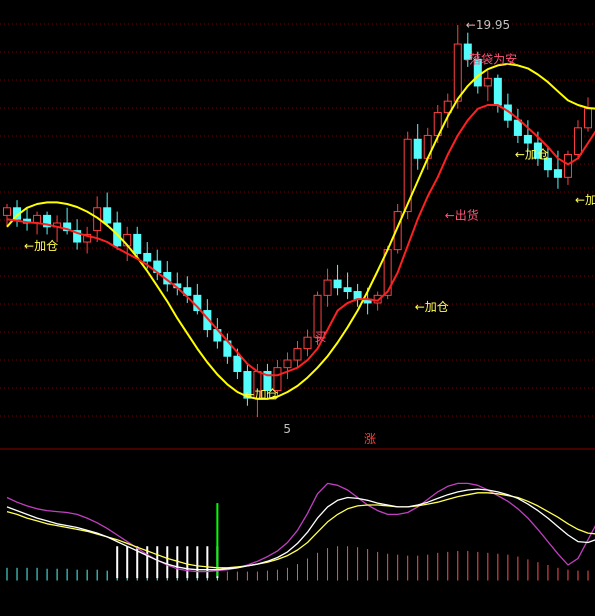 This screenshot has height=616, width=595. What do you see at coordinates (462, 214) in the screenshot?
I see `signal-annotation: ←出货` at bounding box center [462, 214].